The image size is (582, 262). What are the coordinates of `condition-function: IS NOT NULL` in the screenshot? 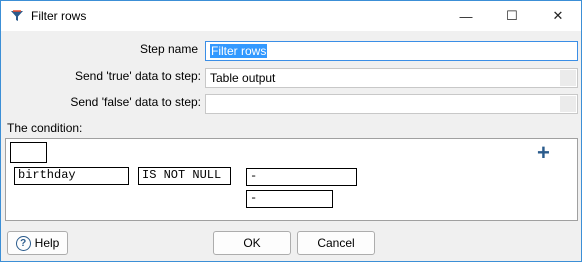 It's located at (182, 175).